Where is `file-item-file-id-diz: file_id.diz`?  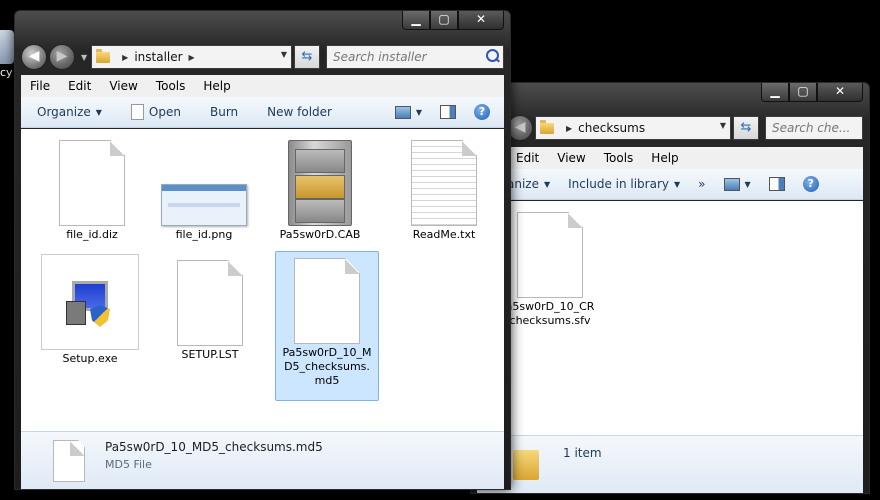
file-item-file-id-diz: file_id.diz is located at coordinates (92, 191).